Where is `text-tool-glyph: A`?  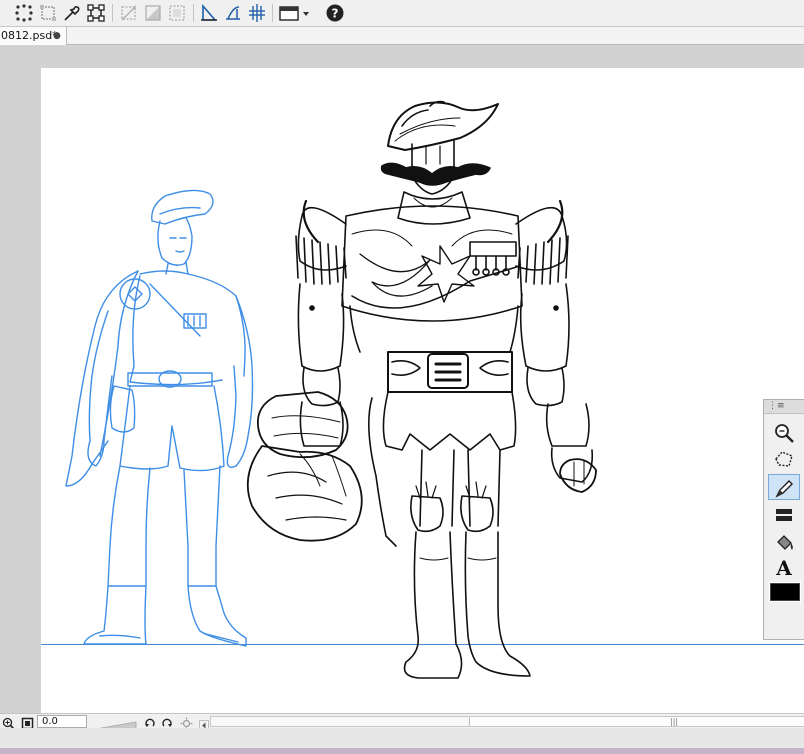
text-tool-glyph: A is located at coordinates (784, 568).